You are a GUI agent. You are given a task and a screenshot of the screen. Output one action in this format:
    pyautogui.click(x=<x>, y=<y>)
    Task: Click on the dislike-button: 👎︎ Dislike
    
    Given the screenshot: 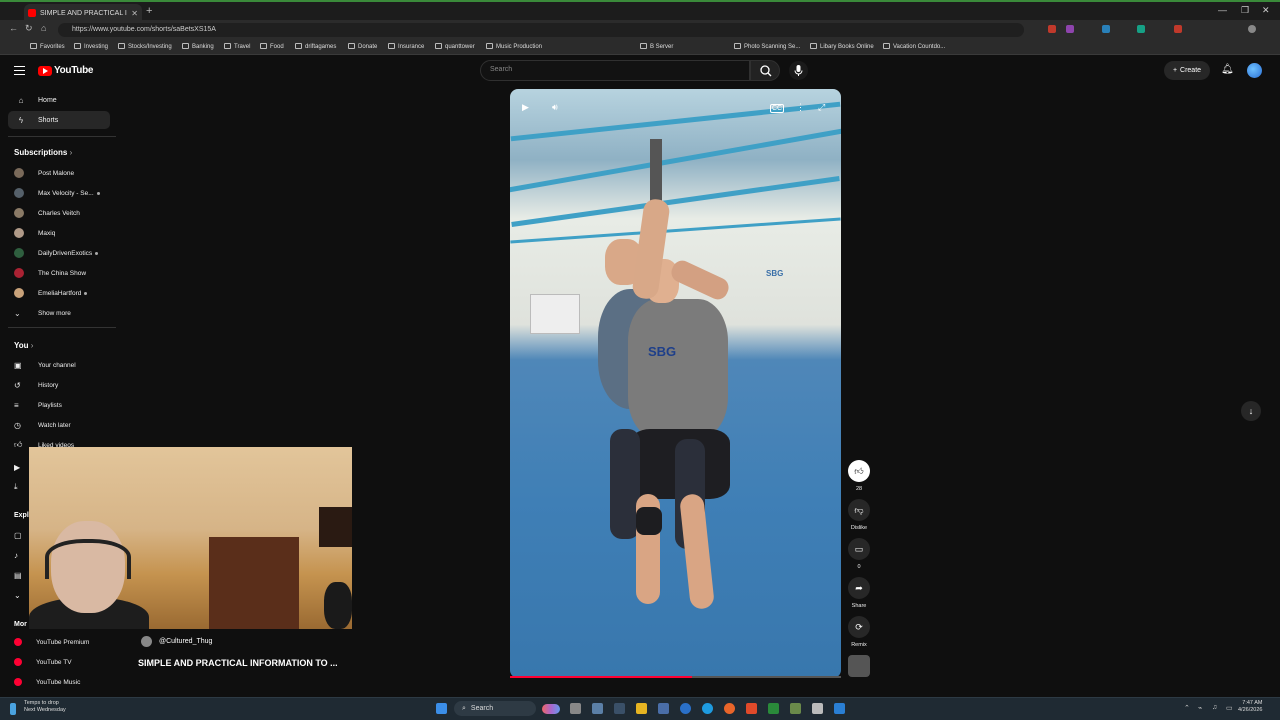 What is the action you would take?
    pyautogui.click(x=859, y=515)
    